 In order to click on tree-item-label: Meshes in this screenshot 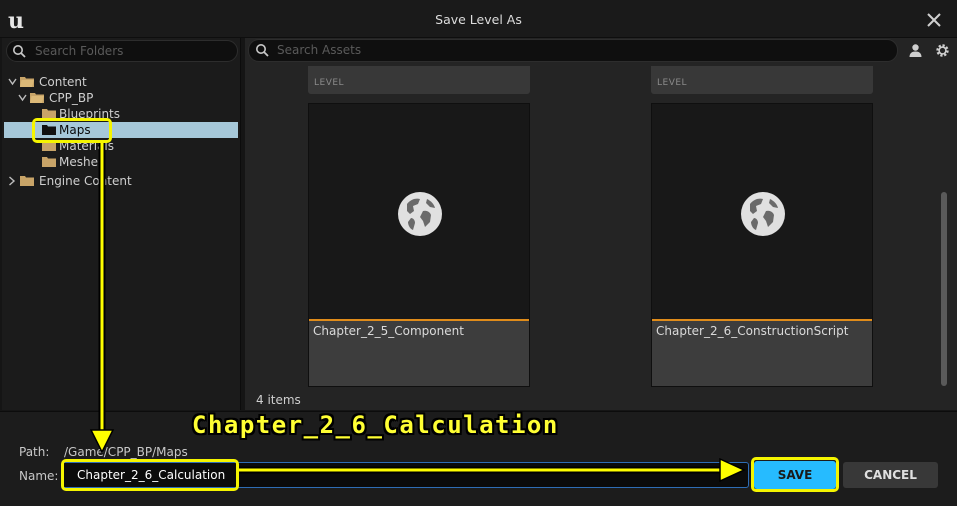, I will do `click(82, 162)`.